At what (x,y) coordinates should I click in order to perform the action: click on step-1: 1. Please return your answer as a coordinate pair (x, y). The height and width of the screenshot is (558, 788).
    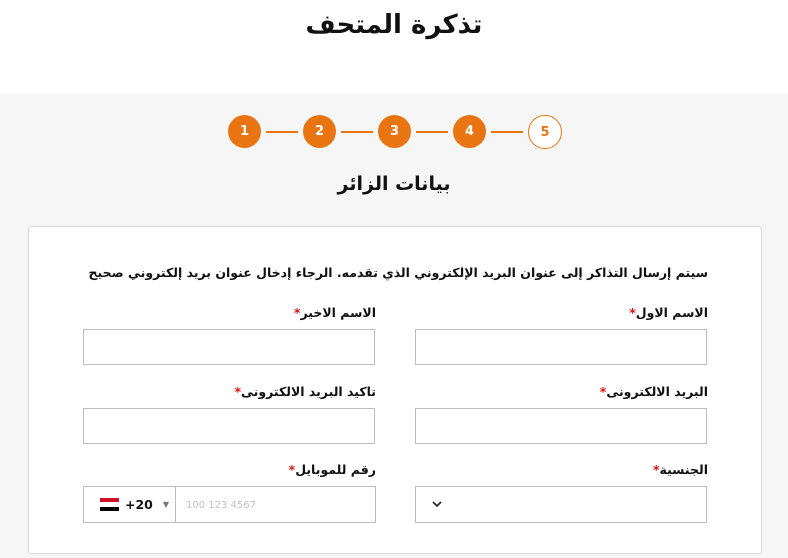
    Looking at the image, I should click on (244, 131).